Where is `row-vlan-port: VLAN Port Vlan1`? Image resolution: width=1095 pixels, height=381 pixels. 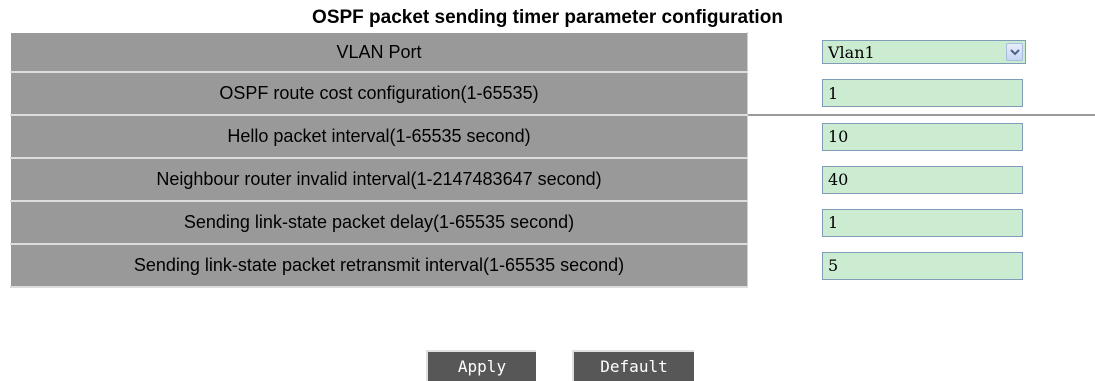 row-vlan-port: VLAN Port Vlan1 is located at coordinates (552, 52).